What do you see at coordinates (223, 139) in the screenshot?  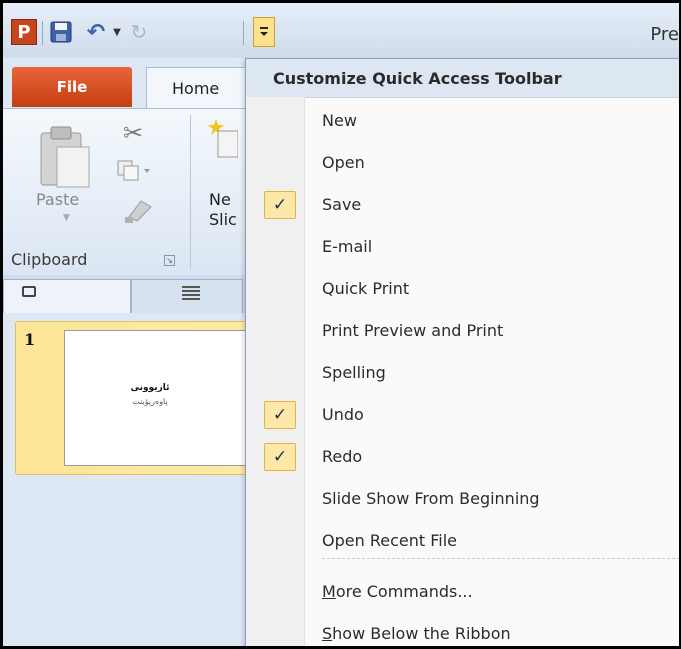 I see `new-slide-icon` at bounding box center [223, 139].